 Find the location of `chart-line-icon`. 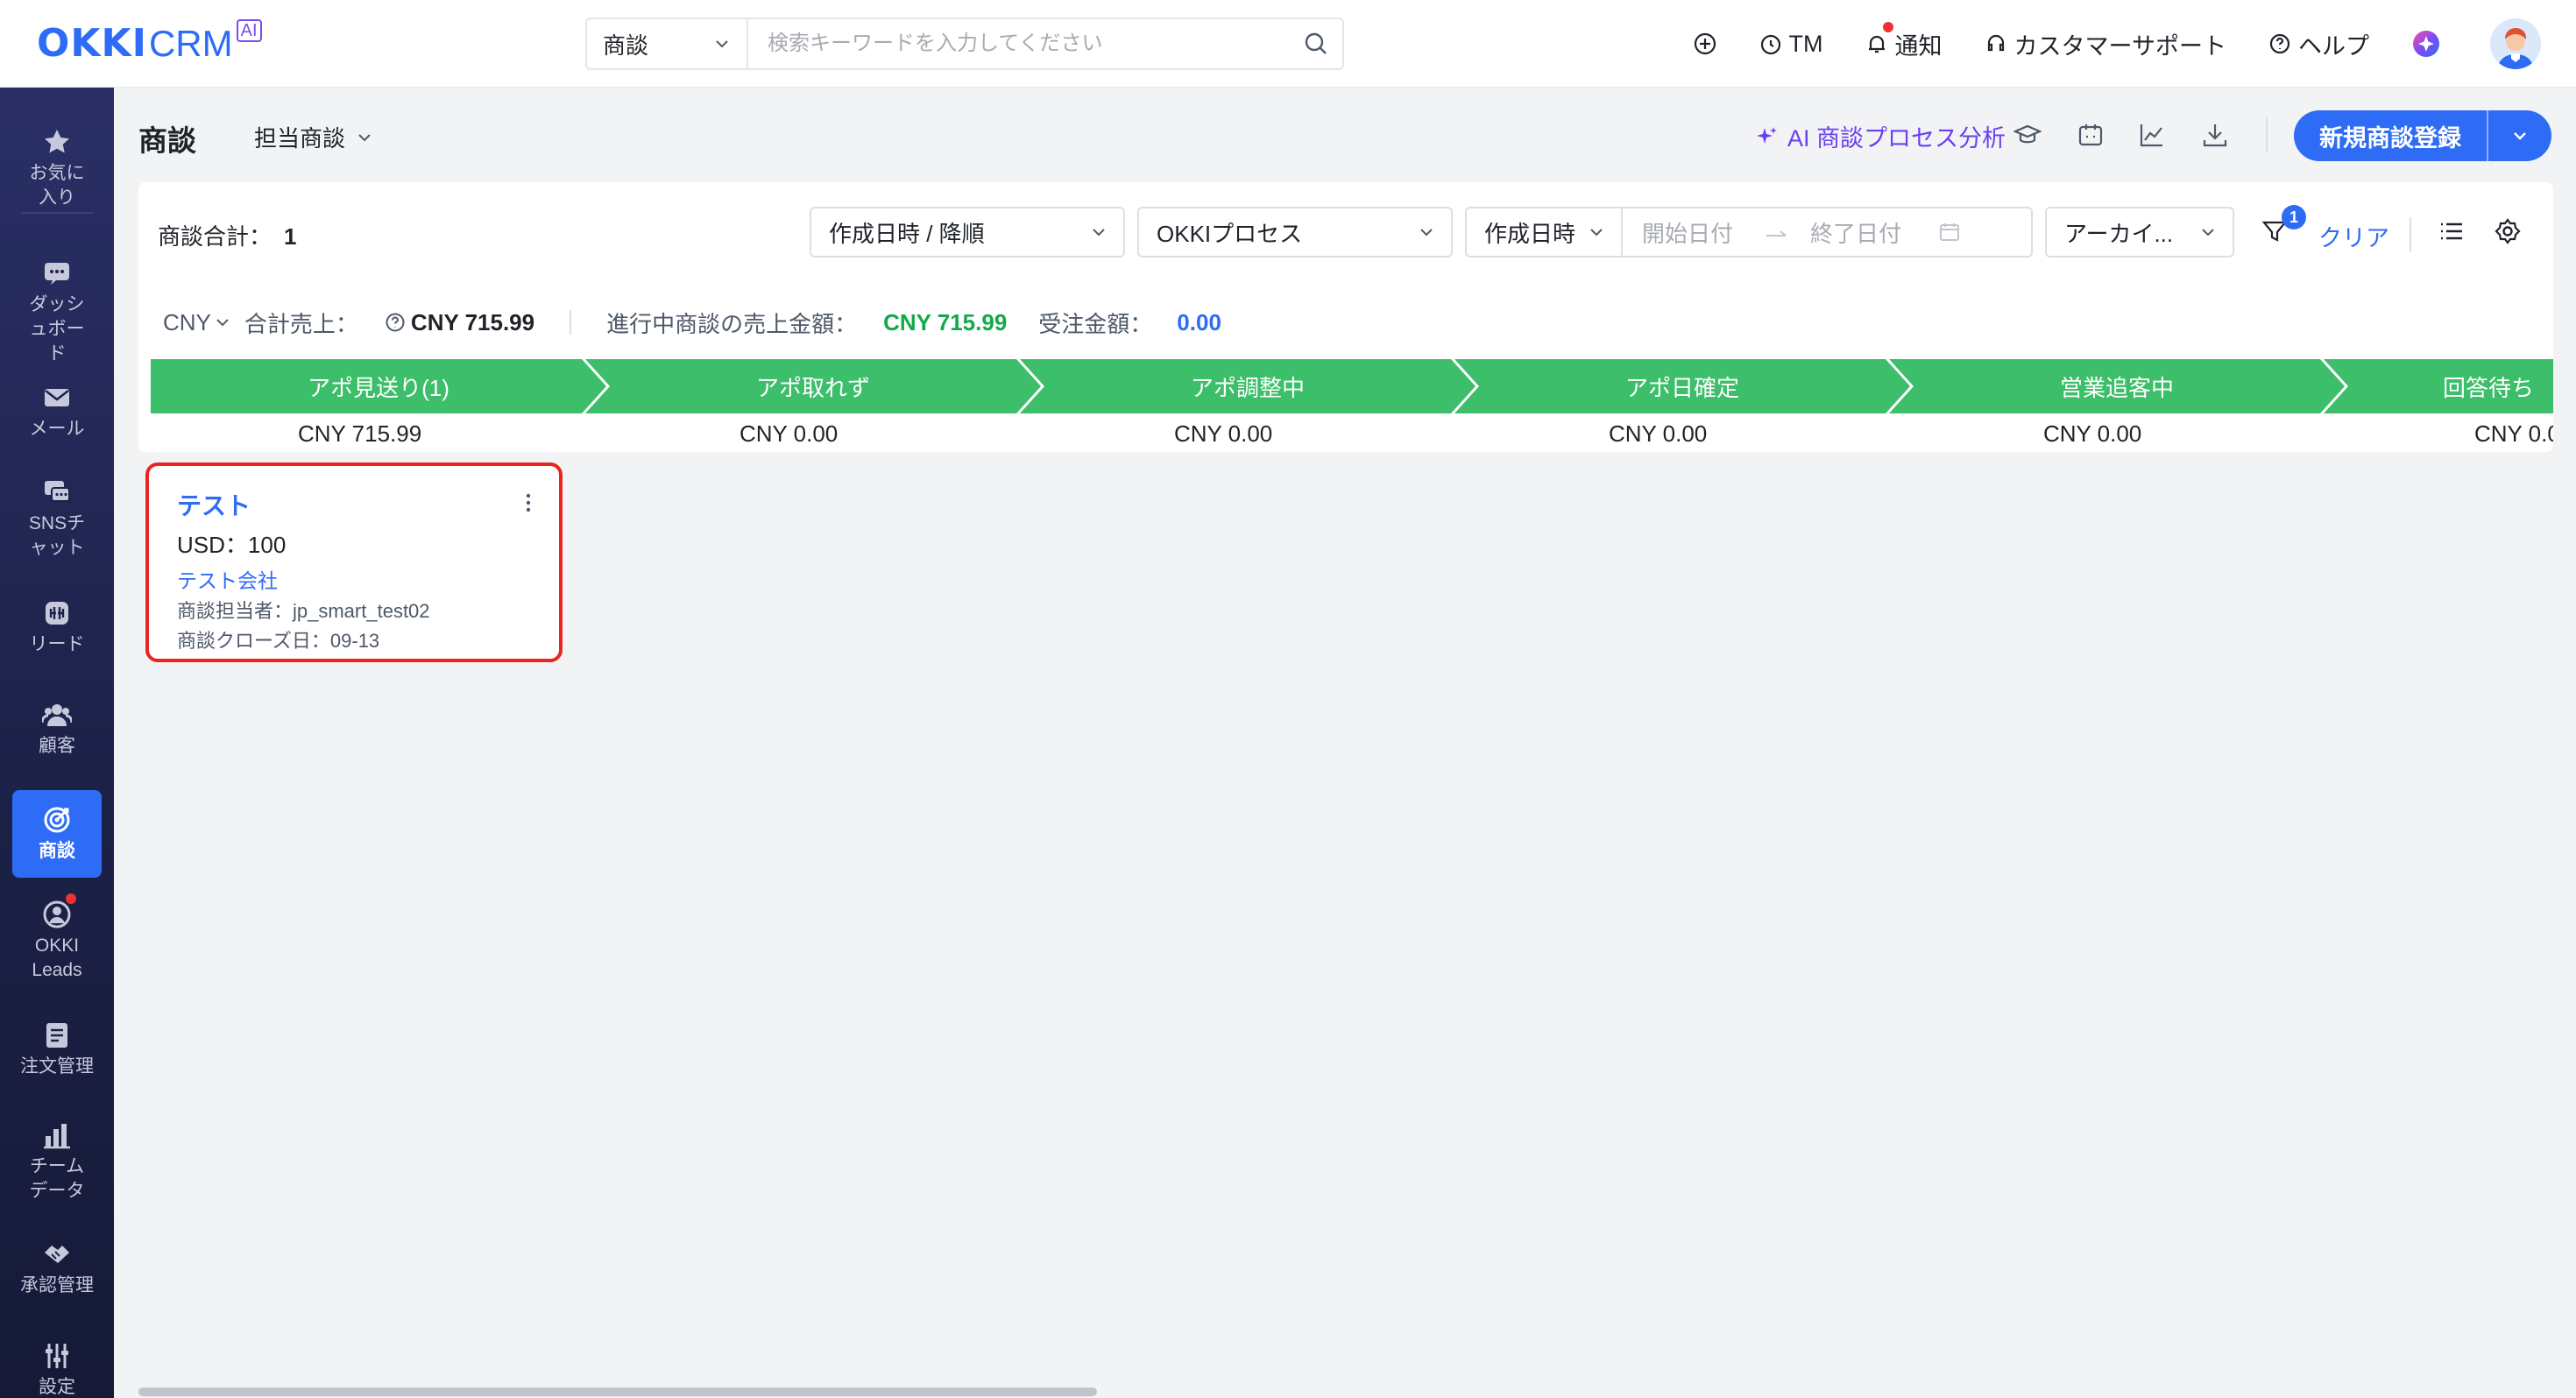

chart-line-icon is located at coordinates (2152, 135).